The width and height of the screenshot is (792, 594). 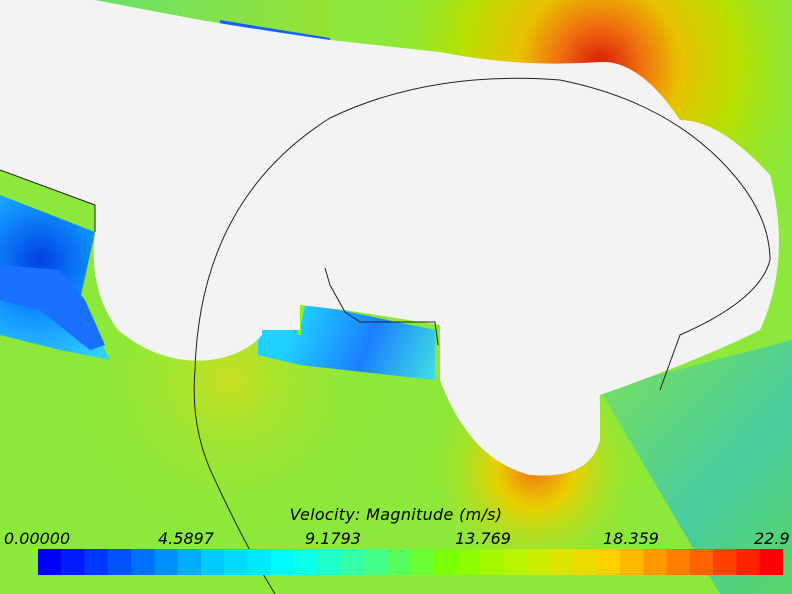 What do you see at coordinates (333, 538) in the screenshot?
I see `legend-tick-3: 9.1793` at bounding box center [333, 538].